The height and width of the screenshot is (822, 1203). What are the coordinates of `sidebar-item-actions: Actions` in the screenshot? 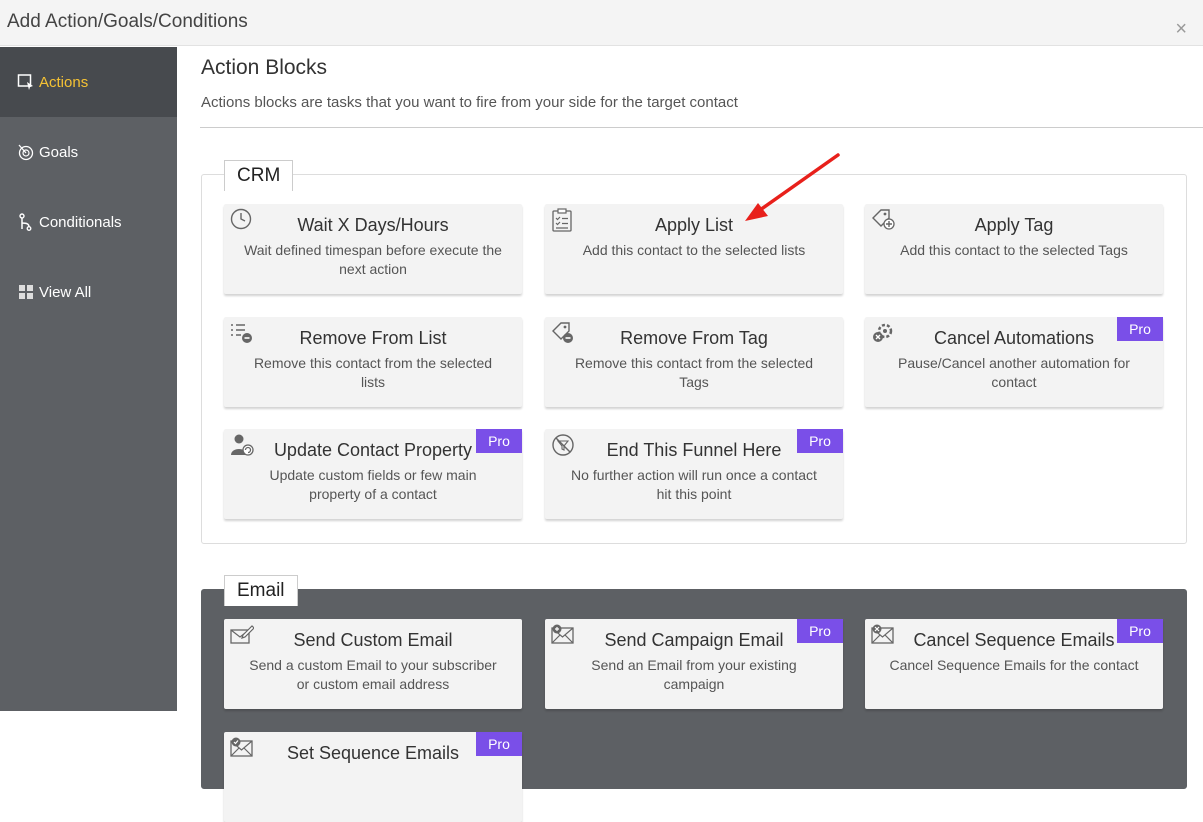 It's located at (88, 82).